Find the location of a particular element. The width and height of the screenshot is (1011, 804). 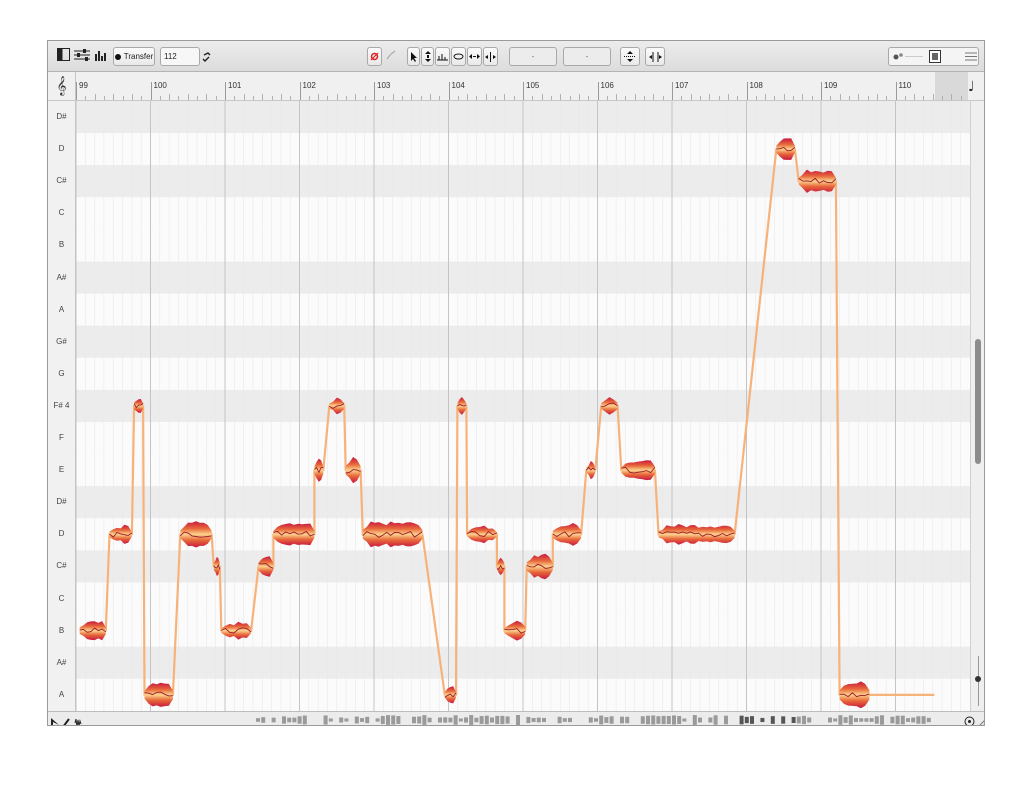

inspector-toggle-icon is located at coordinates (63, 57).